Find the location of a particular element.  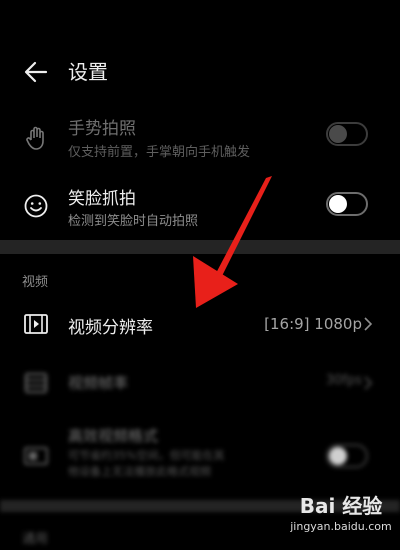

smile-face-icon is located at coordinates (36, 206).